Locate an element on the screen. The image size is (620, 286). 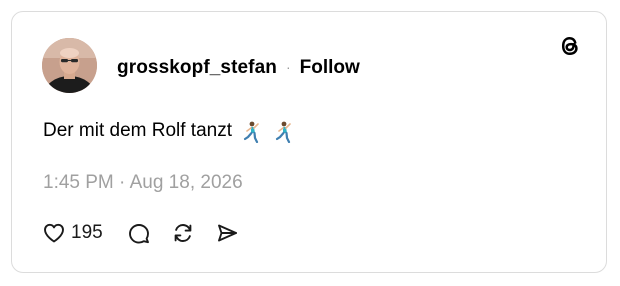
reply-button is located at coordinates (139, 233).